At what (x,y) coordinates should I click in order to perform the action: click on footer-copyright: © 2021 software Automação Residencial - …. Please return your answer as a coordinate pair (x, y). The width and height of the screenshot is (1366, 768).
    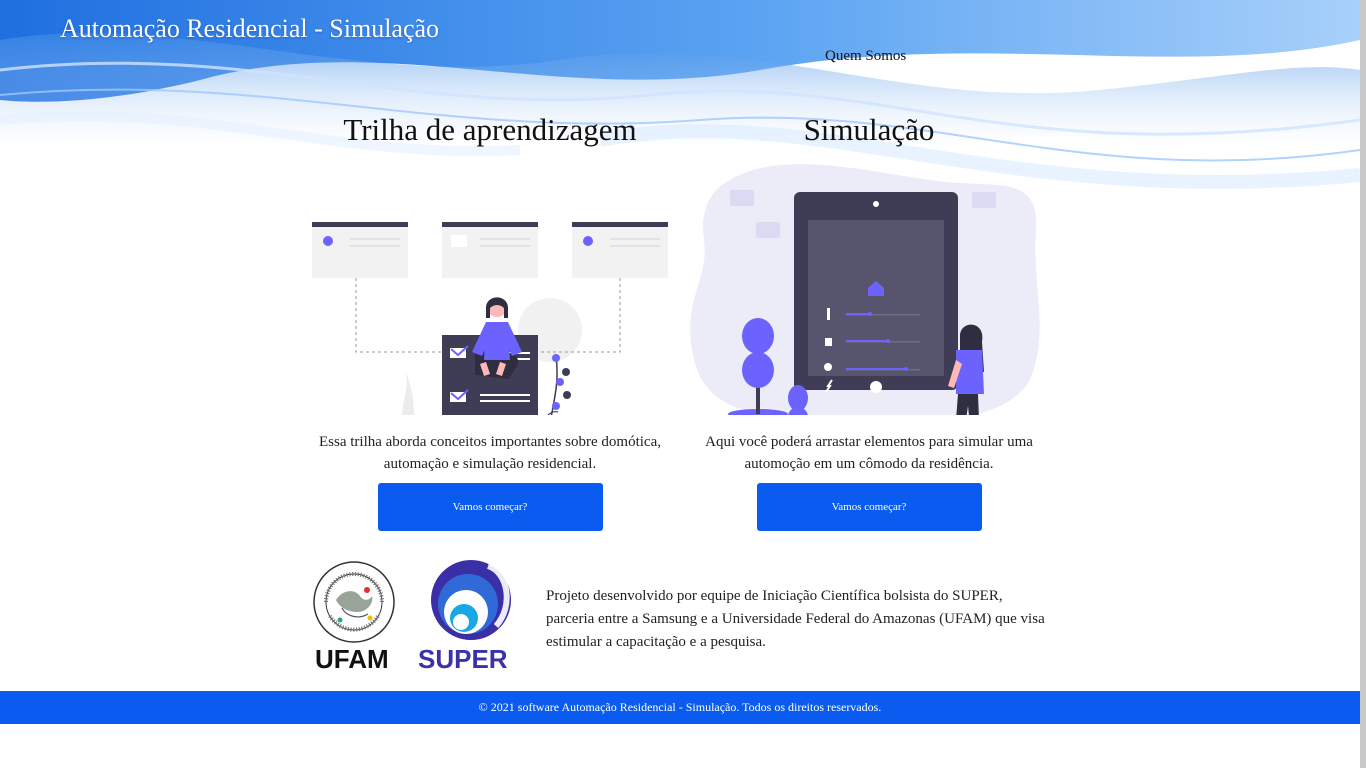
    Looking at the image, I should click on (680, 707).